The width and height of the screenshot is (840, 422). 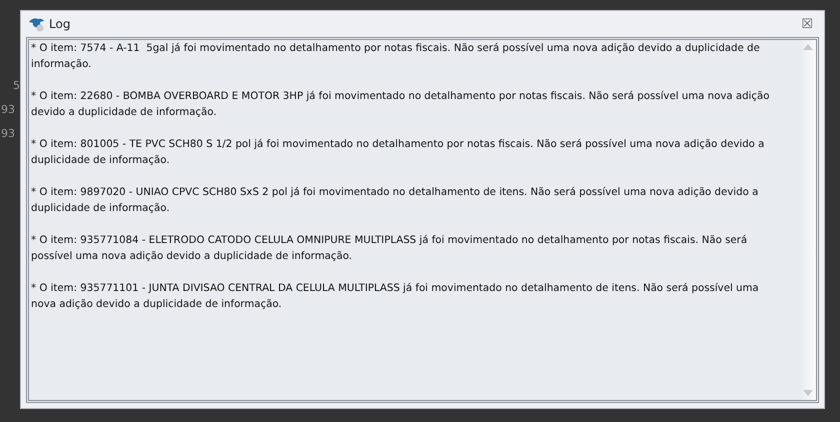 I want to click on log-message: * O item: 935771084 - ELETRODO CATODO CELULA OMNIPURE MULTIPLASS já foi movimentado no detalhamento por notas fiscais. Não será possível uma nova adição devido a duplicidade de informação., so click(x=389, y=249).